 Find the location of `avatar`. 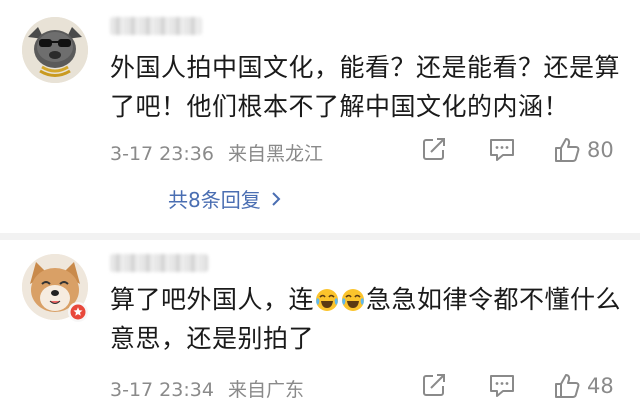

avatar is located at coordinates (55, 50).